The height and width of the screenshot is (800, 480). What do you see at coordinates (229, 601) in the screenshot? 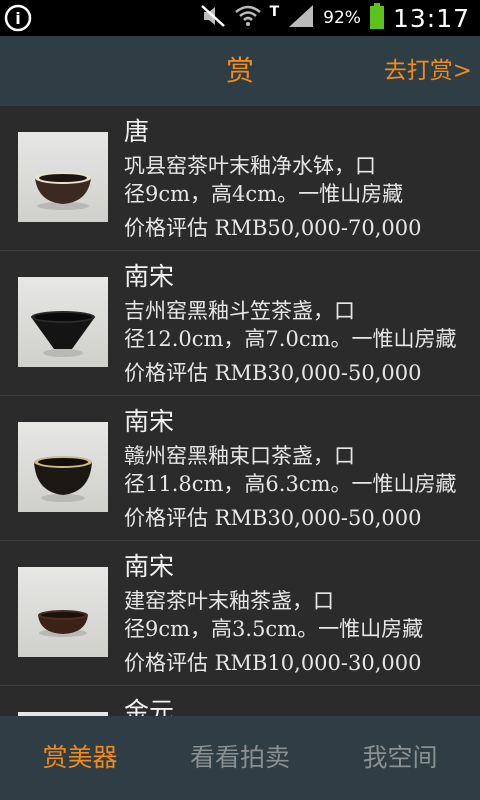
I see `item-description: 建窑茶叶末釉茶盏，口` at bounding box center [229, 601].